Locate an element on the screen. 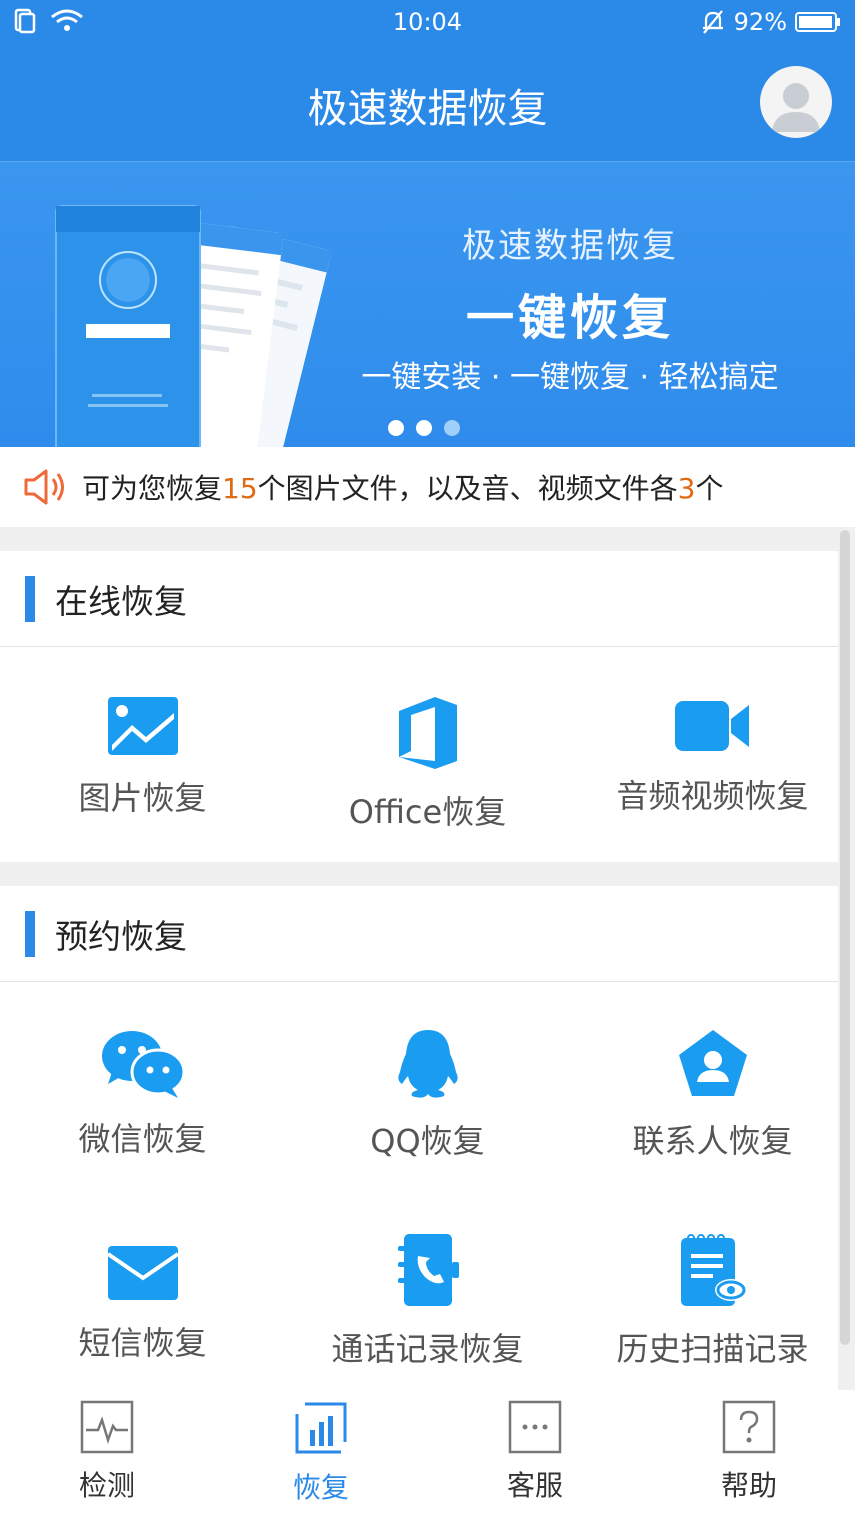  image-recovery-button: 图片恢复 is located at coordinates (142, 757).